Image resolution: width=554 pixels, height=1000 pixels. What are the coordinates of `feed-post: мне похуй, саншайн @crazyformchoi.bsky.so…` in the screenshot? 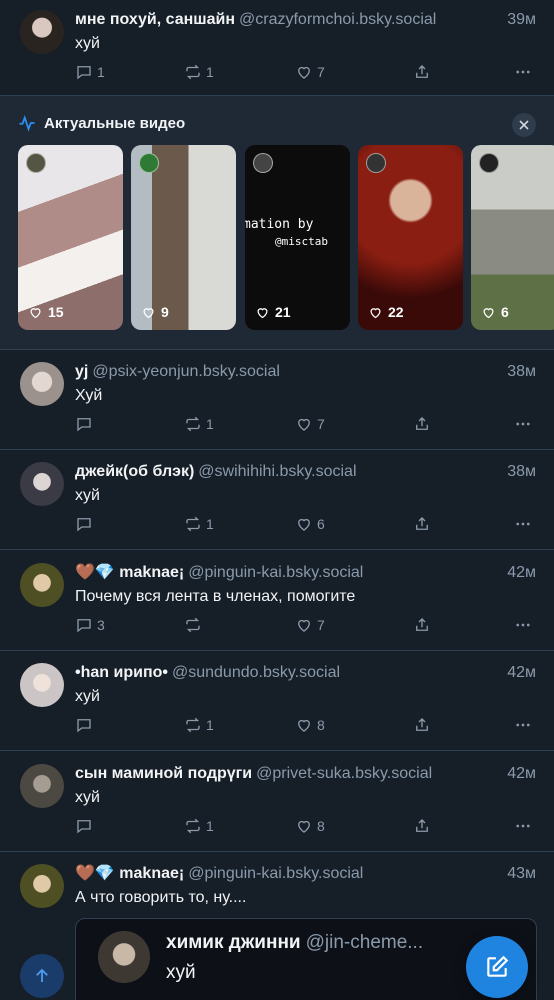 It's located at (277, 48).